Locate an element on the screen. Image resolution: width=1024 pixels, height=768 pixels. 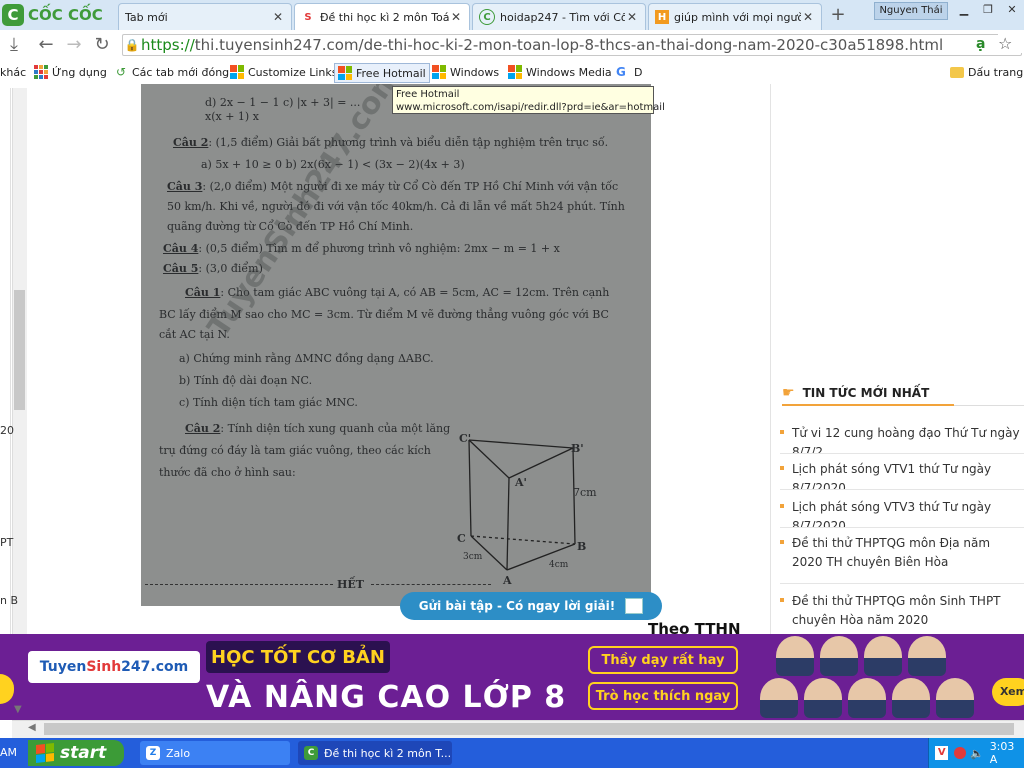
banner-subheadline: VÀ NÂNG CAO LỚP 8 is located at coordinates (386, 697).